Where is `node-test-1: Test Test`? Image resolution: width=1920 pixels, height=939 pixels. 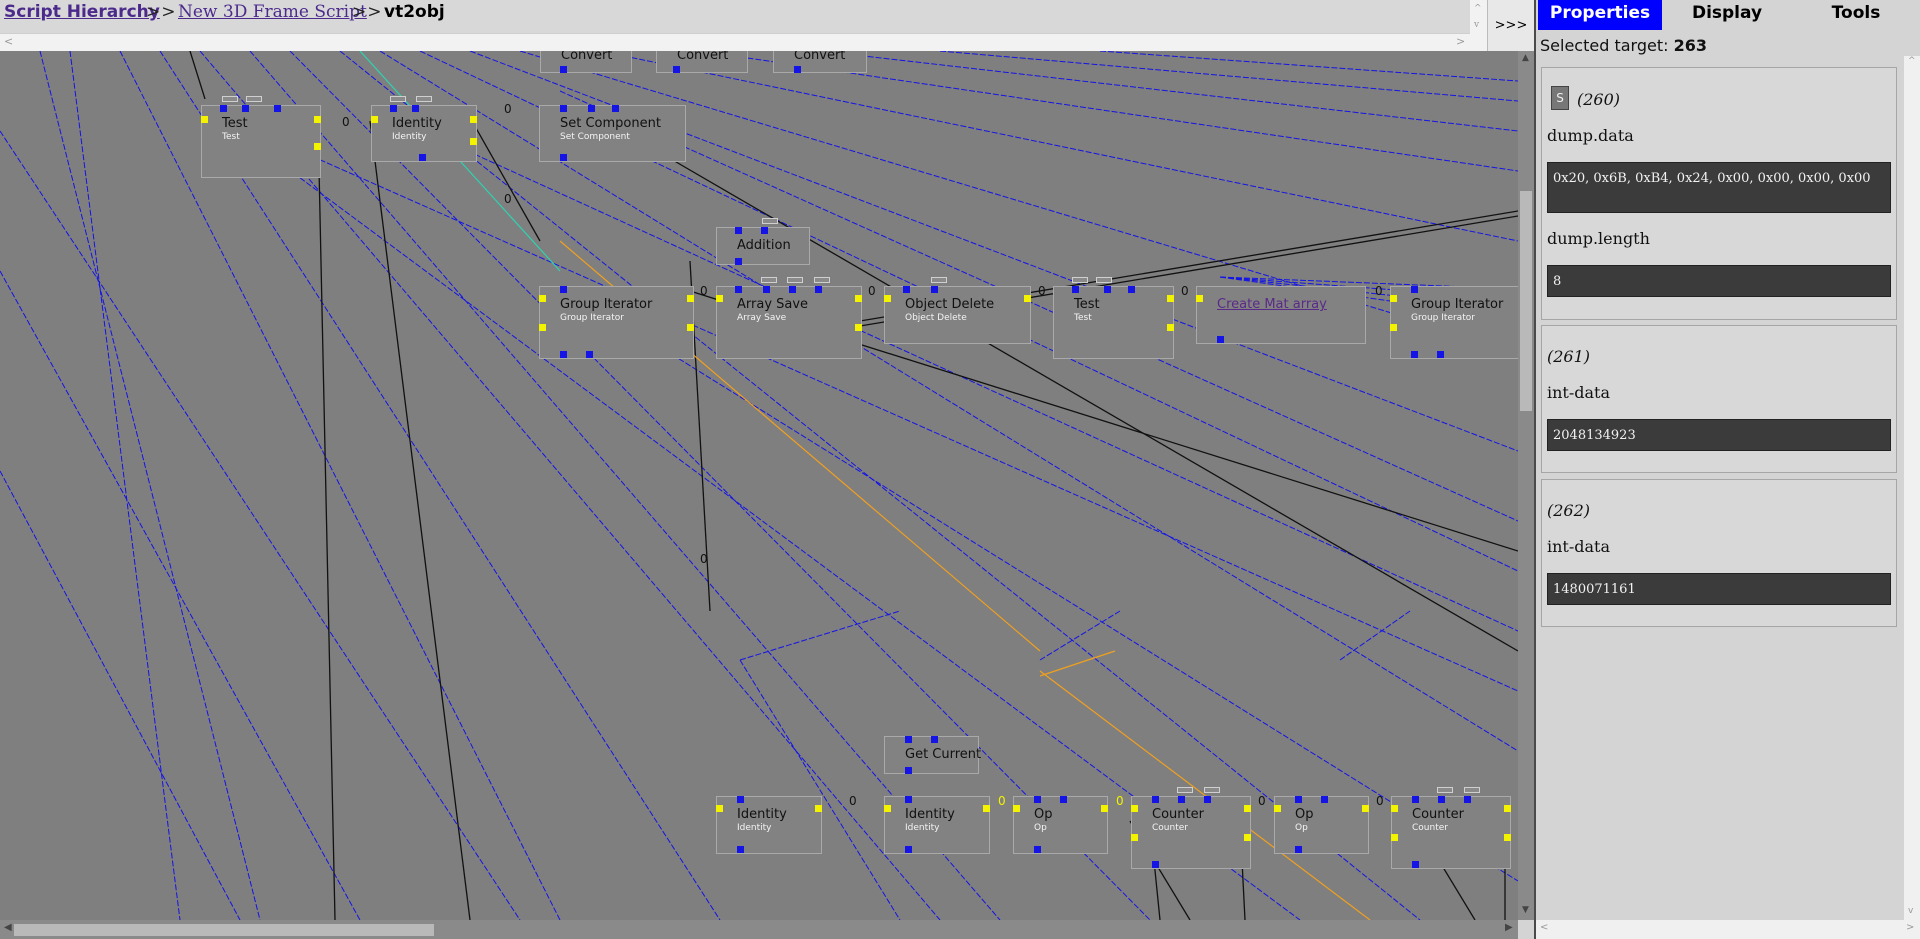
node-test-1: Test Test is located at coordinates (261, 137).